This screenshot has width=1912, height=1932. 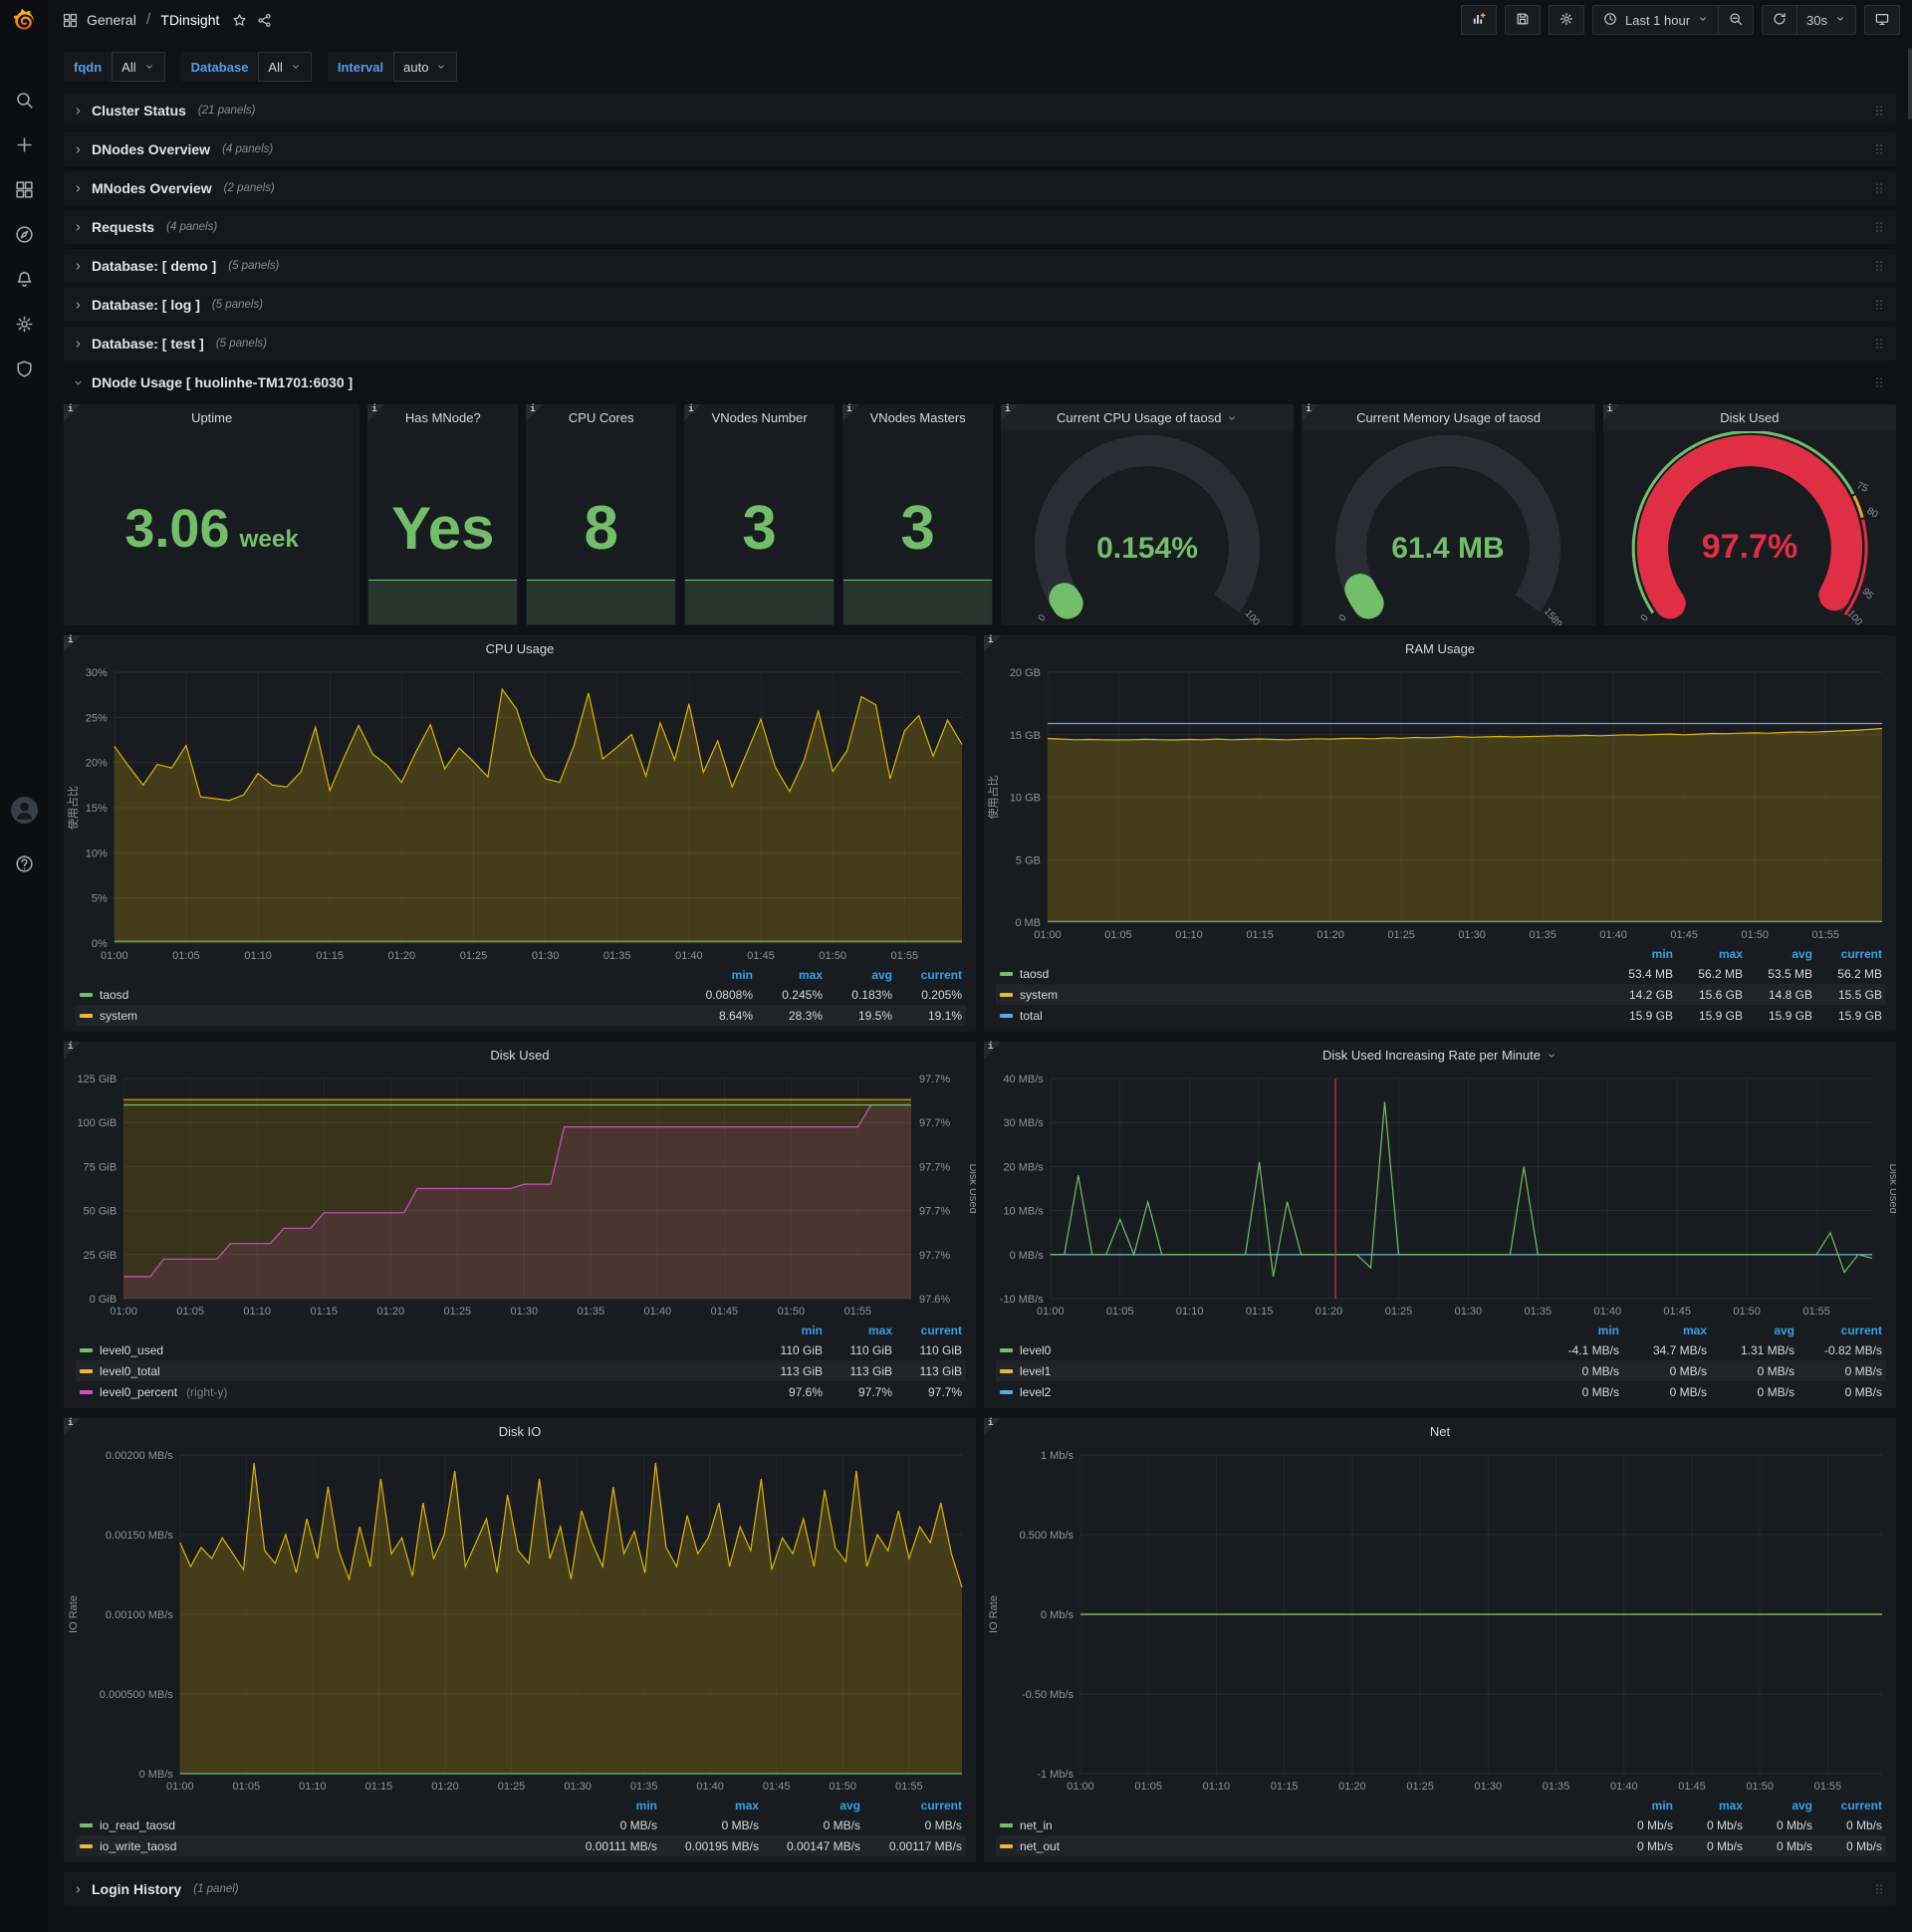 I want to click on dashboard-settings-button, so click(x=1566, y=20).